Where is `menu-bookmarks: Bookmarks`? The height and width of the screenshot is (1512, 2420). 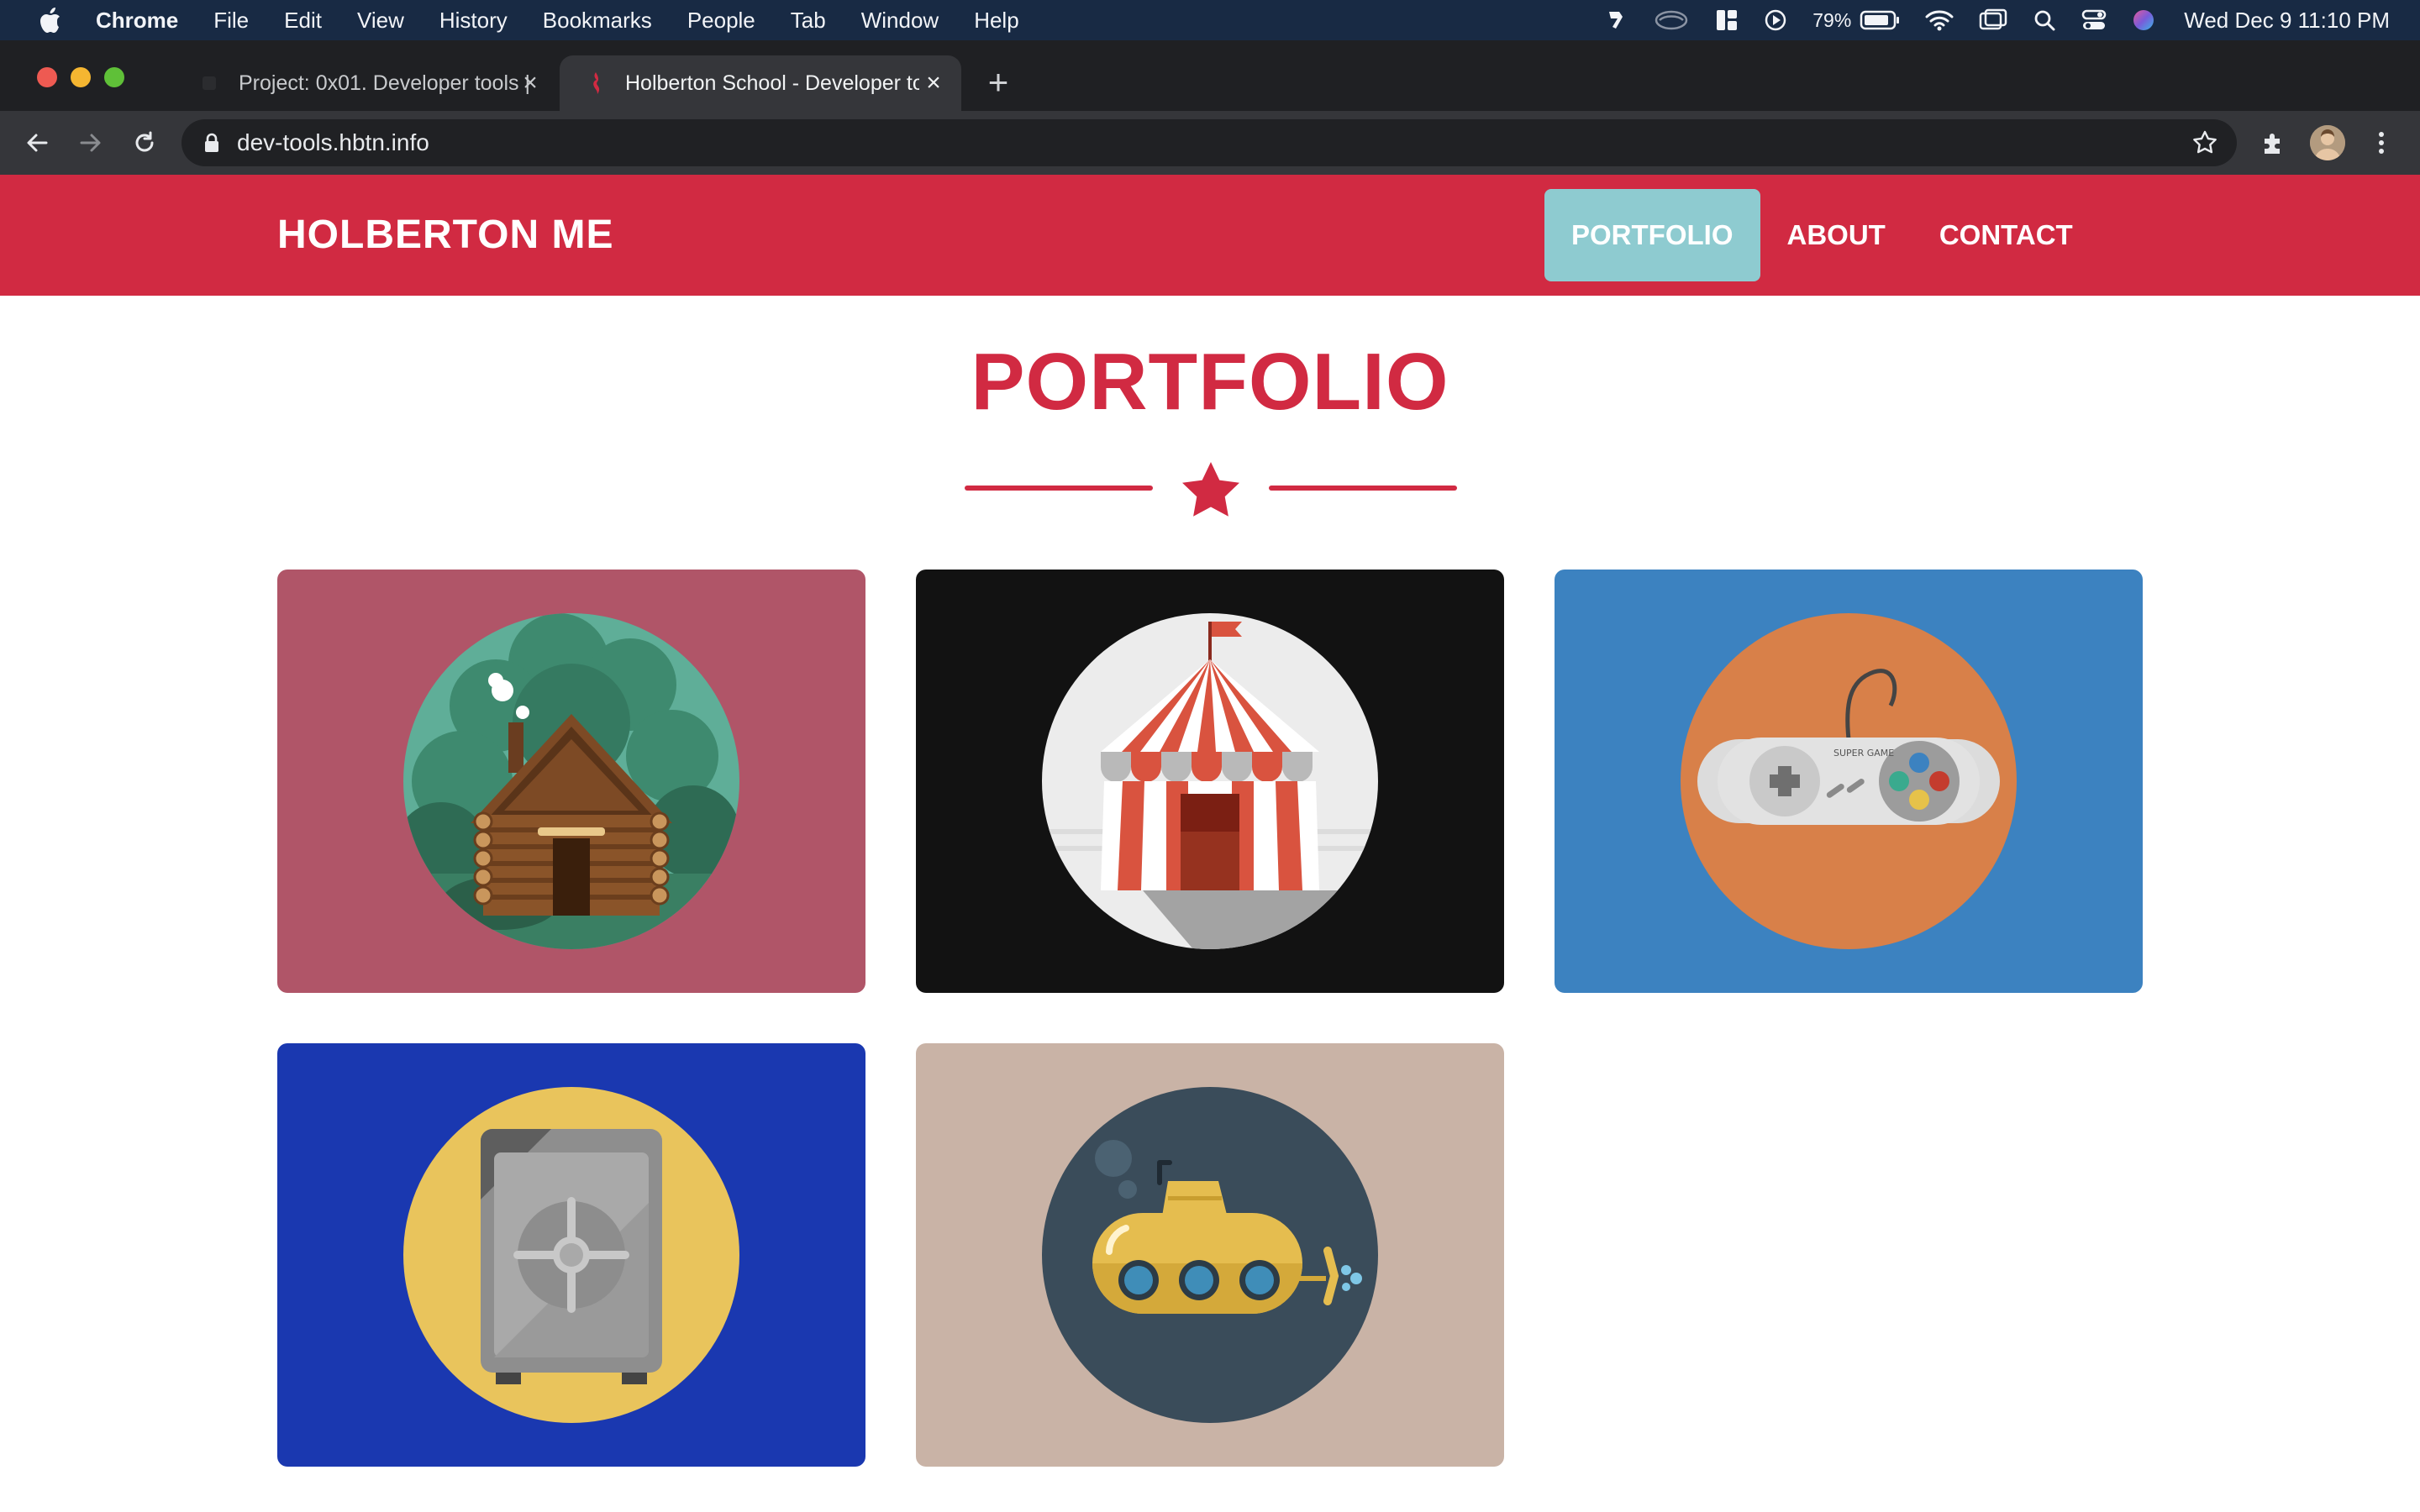 menu-bookmarks: Bookmarks is located at coordinates (597, 21).